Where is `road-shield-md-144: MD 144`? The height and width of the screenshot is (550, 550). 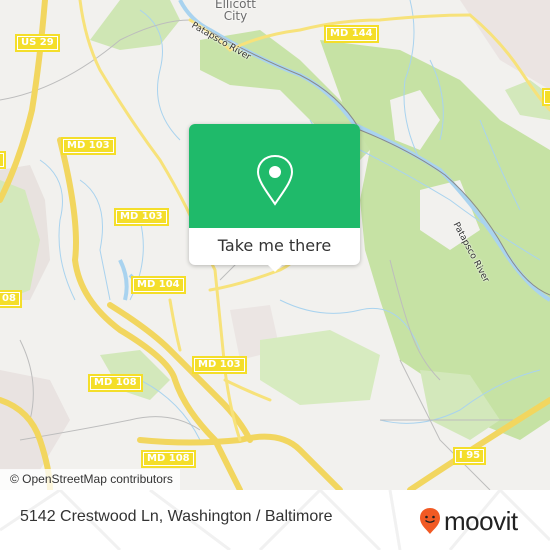 road-shield-md-144: MD 144 is located at coordinates (351, 34).